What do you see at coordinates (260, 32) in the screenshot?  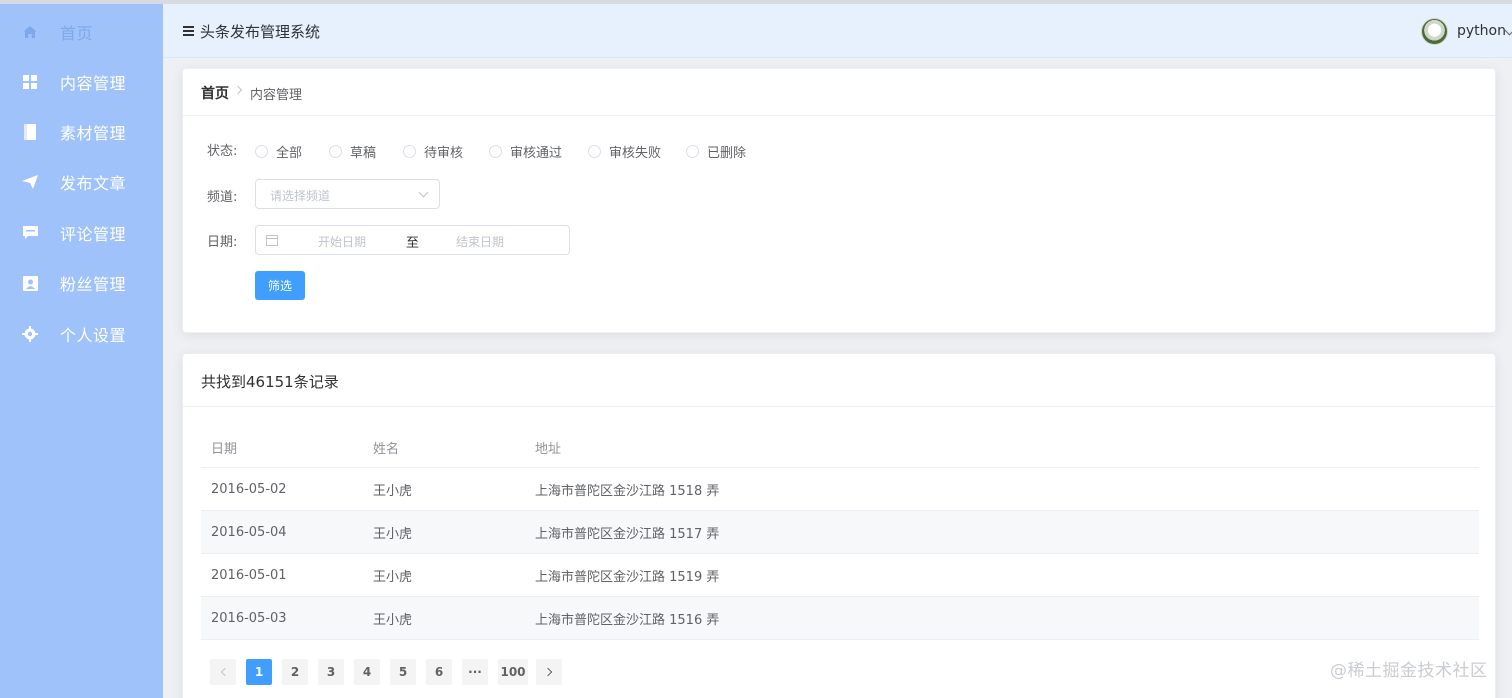 I see `app-title: 头条发布管理系统` at bounding box center [260, 32].